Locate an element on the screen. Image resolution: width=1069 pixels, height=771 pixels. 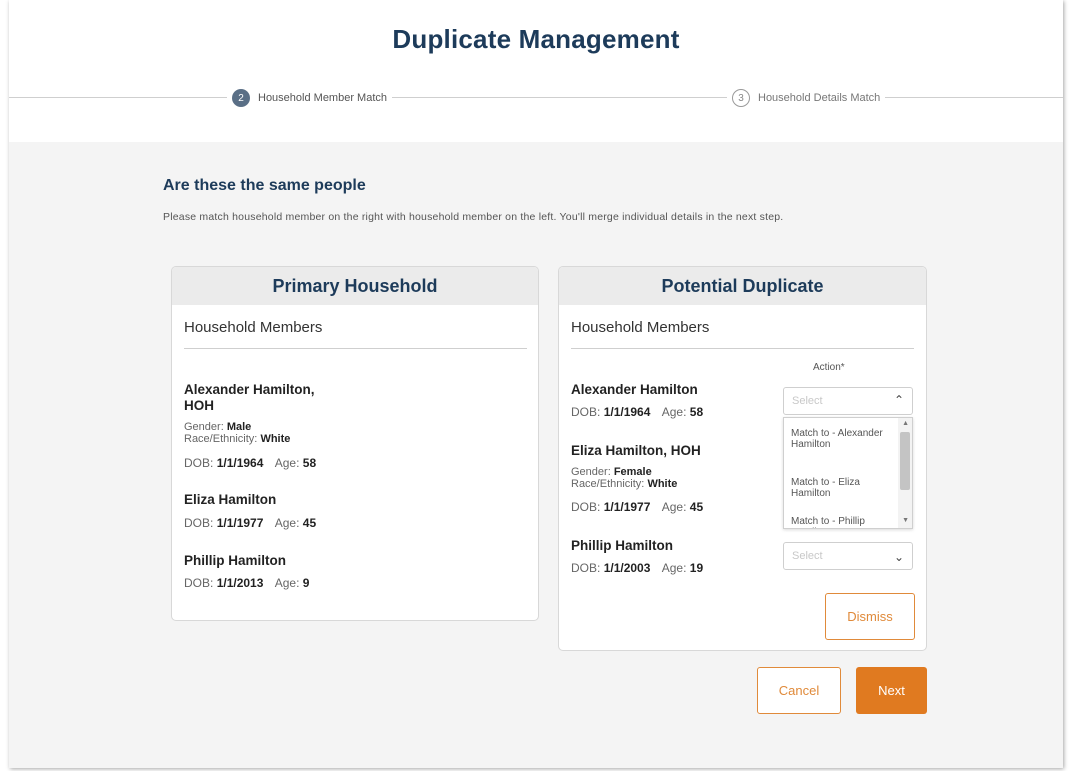
member-name-line: Alexander Hamilton, is located at coordinates (249, 389).